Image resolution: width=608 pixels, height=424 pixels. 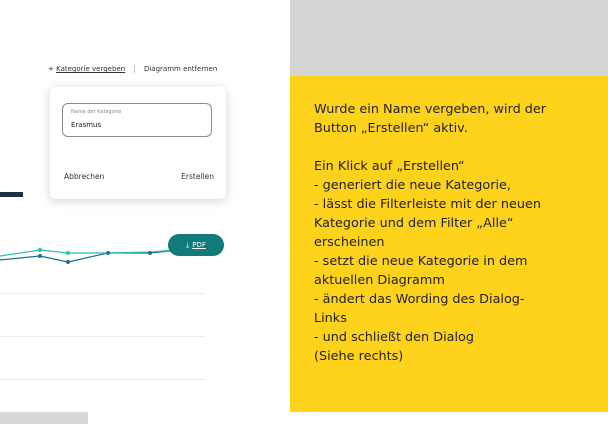 I want to click on note-line: erscheinen, so click(x=349, y=242).